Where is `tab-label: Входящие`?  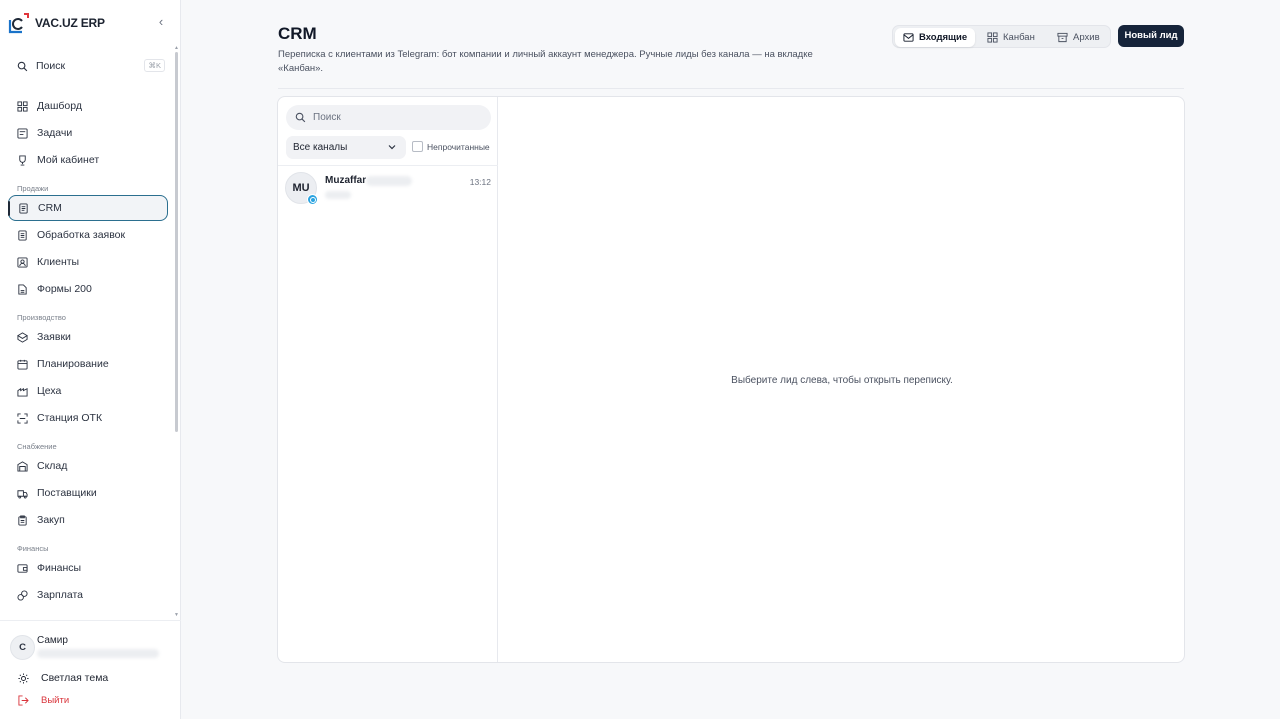 tab-label: Входящие is located at coordinates (943, 37).